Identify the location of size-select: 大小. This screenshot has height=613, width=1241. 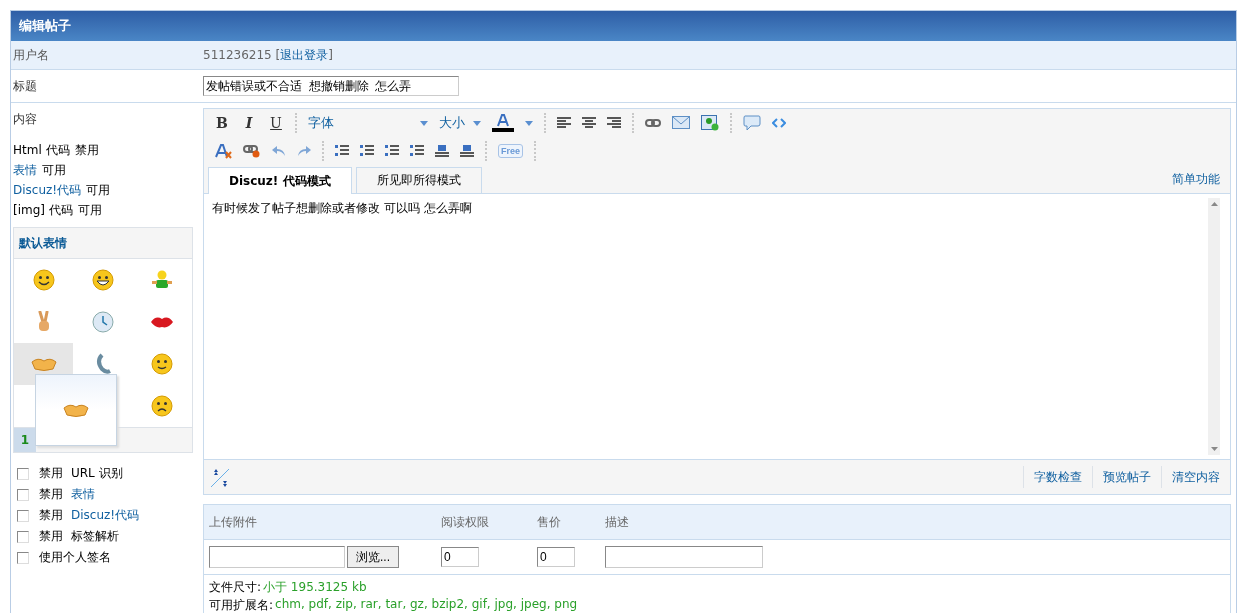
(460, 123).